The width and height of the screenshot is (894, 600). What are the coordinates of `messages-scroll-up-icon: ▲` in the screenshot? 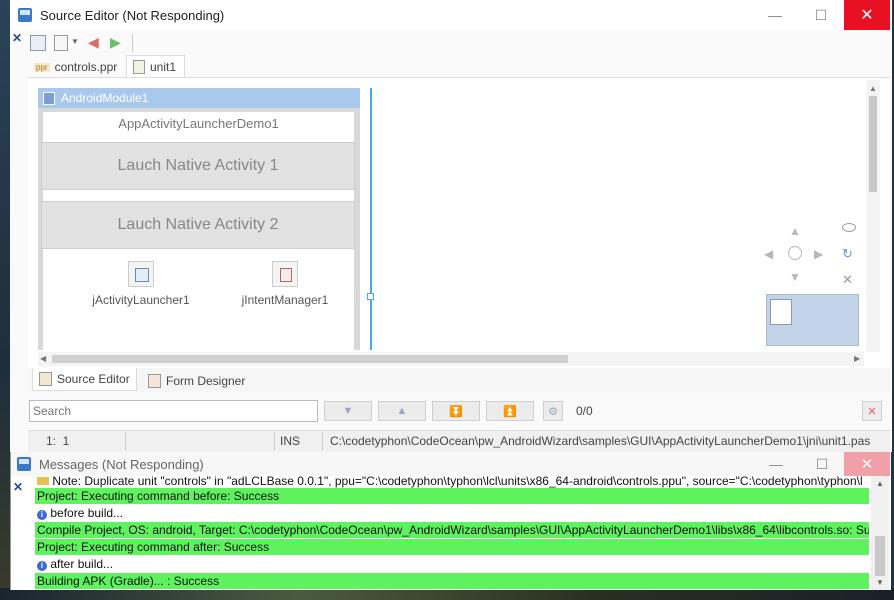 It's located at (880, 483).